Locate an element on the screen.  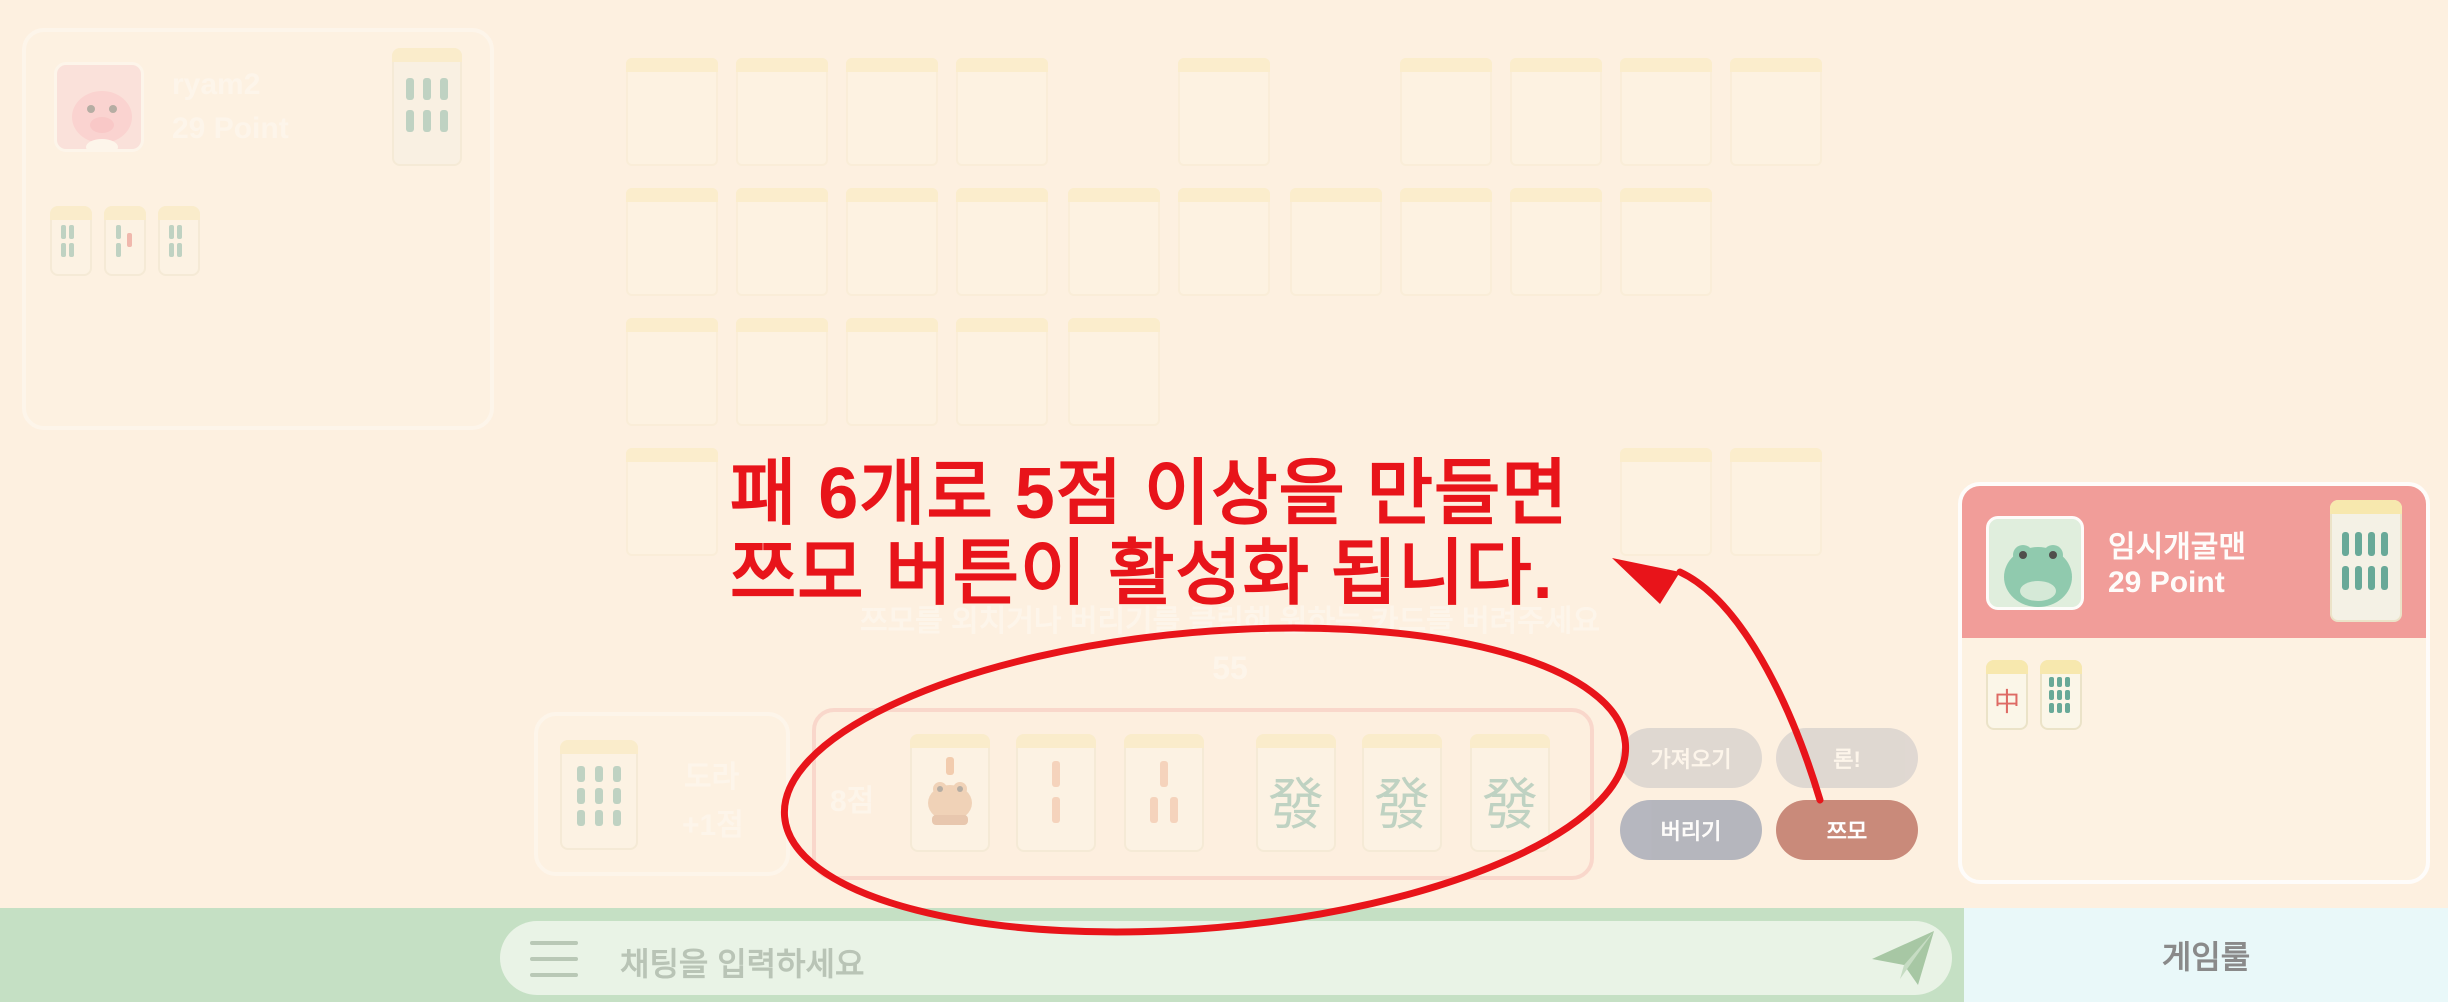
annotation-line-2: 쯔모 버튼이 활성화 됩니다. is located at coordinates (1142, 574).